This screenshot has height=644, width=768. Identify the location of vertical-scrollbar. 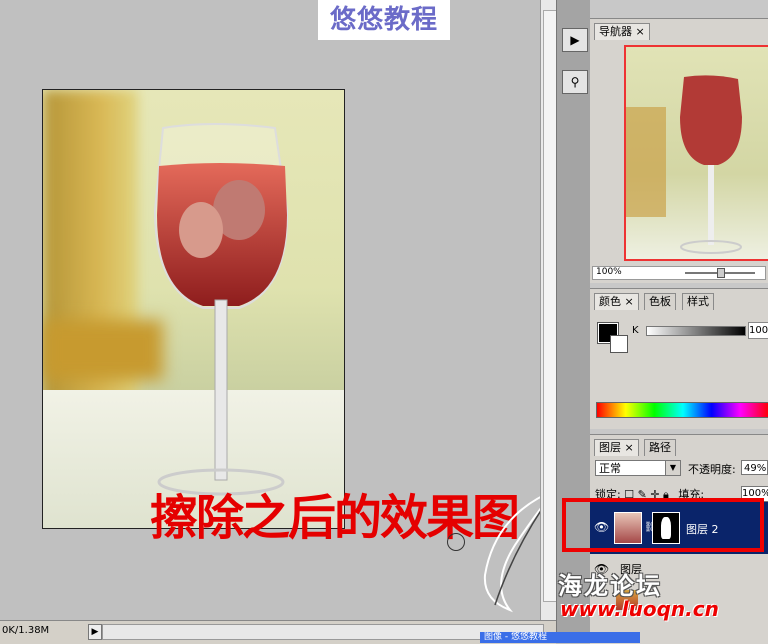
(548, 310).